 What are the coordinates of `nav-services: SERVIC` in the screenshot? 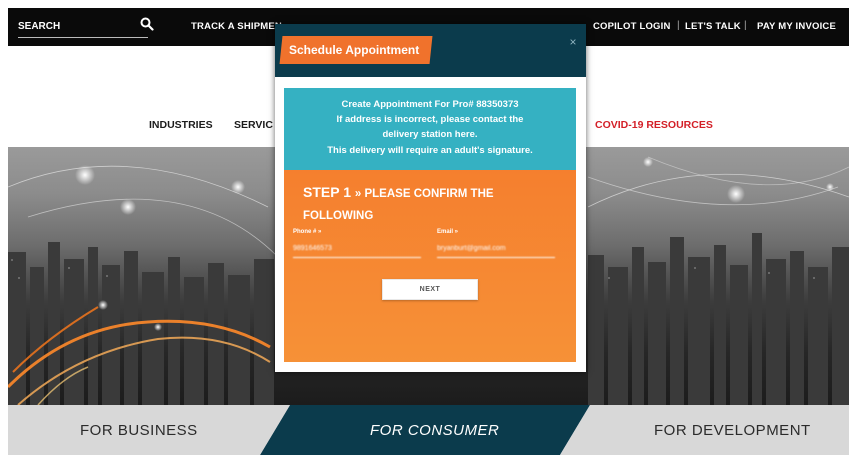 It's located at (253, 125).